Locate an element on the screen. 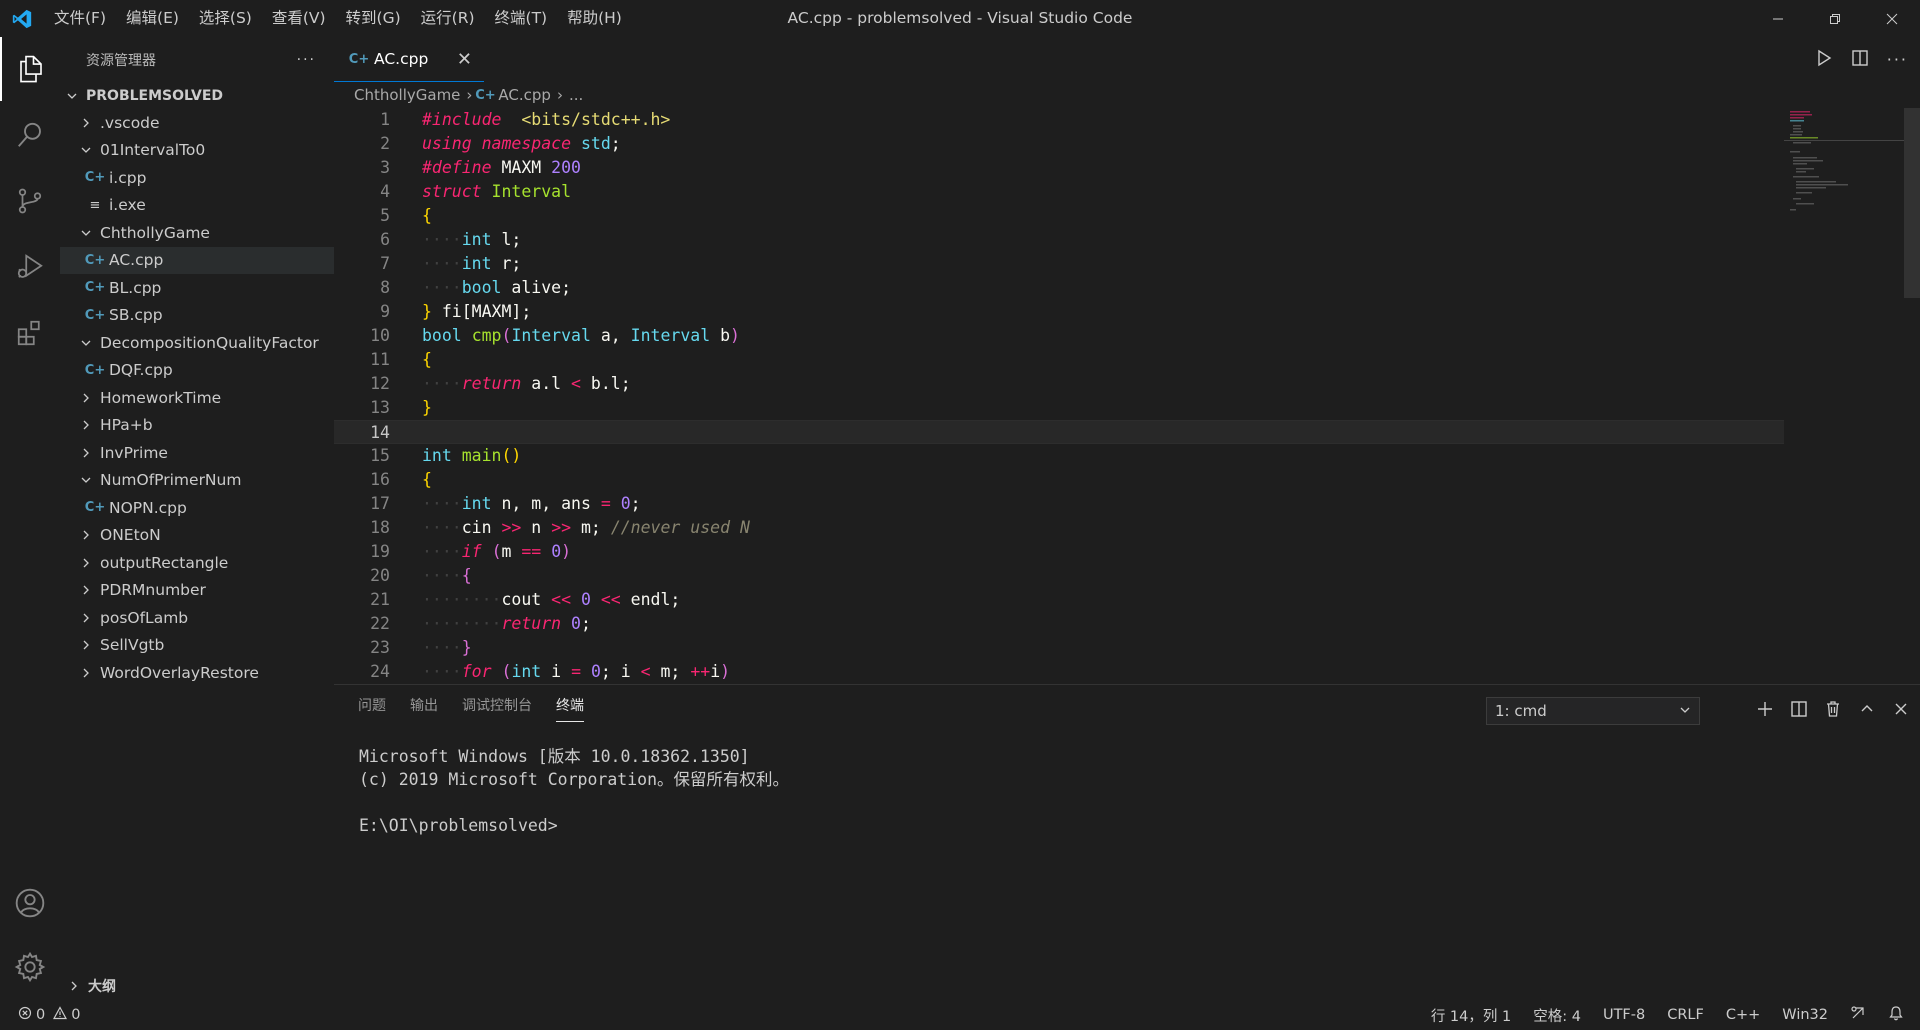  tree-folder: HomeworkTime is located at coordinates (197, 398).